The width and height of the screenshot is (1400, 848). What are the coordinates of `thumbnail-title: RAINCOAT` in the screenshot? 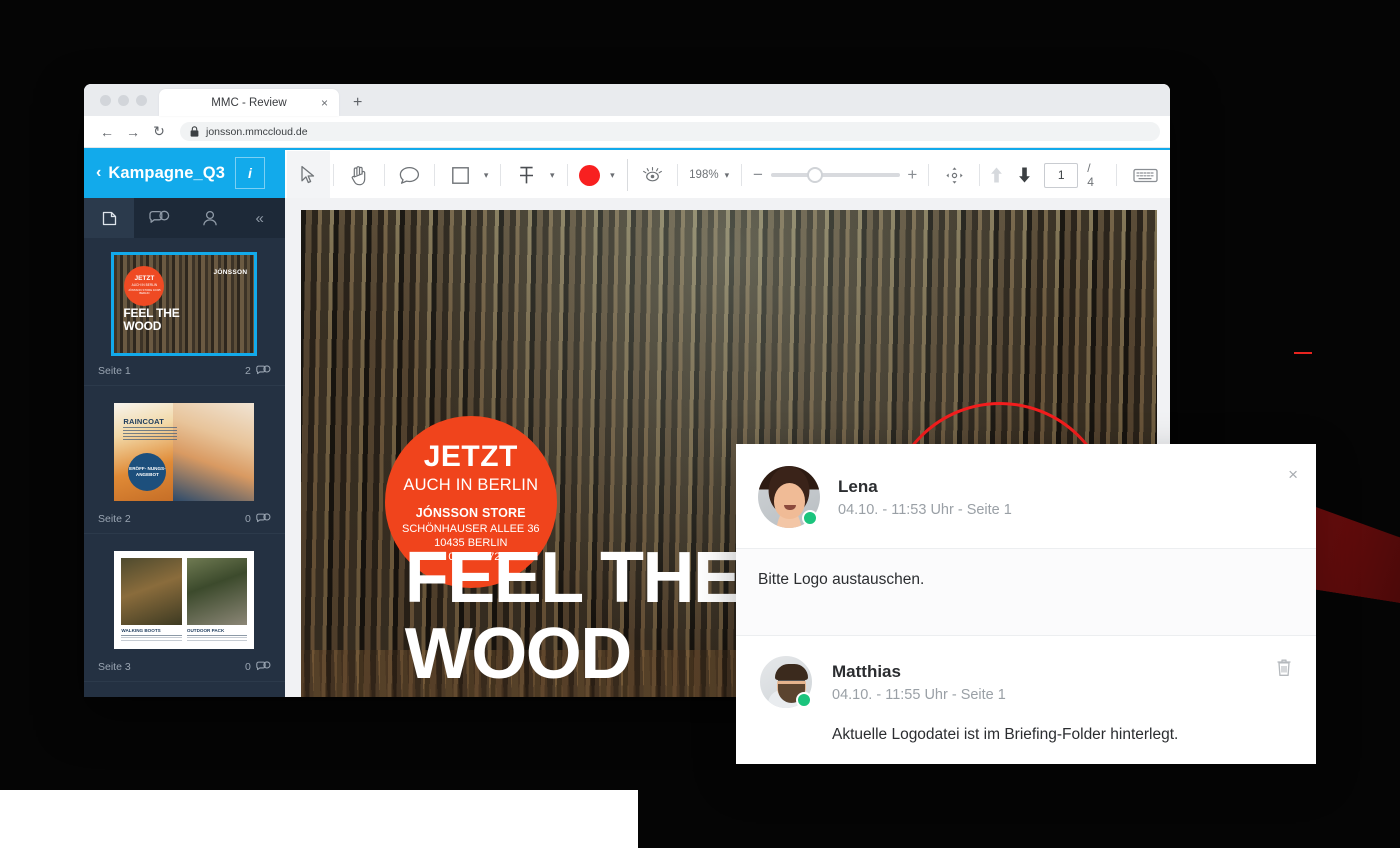 It's located at (144, 421).